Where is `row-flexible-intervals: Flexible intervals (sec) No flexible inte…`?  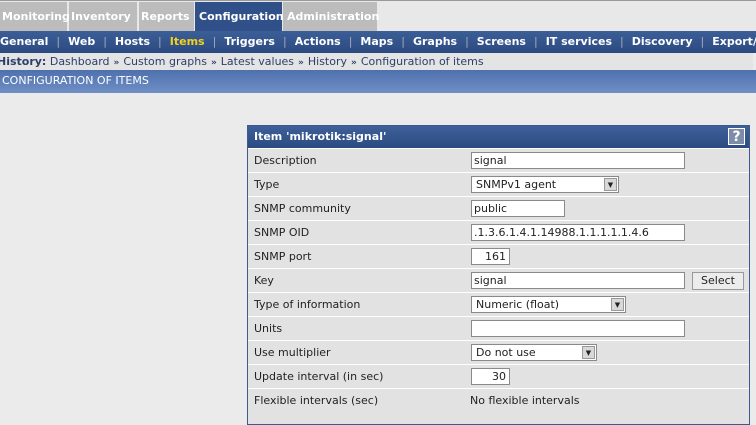
row-flexible-intervals: Flexible intervals (sec) No flexible inte… is located at coordinates (498, 400).